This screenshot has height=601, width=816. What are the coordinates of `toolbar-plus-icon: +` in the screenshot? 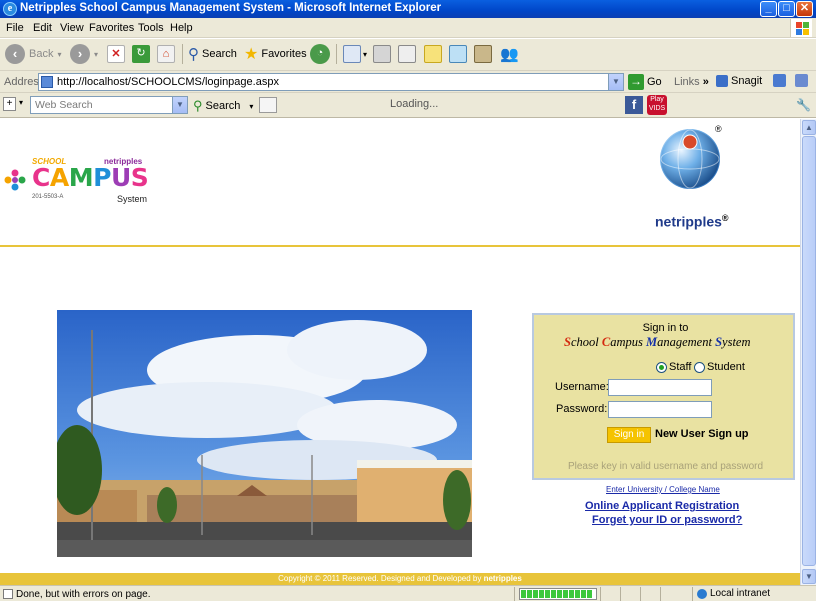 It's located at (9, 104).